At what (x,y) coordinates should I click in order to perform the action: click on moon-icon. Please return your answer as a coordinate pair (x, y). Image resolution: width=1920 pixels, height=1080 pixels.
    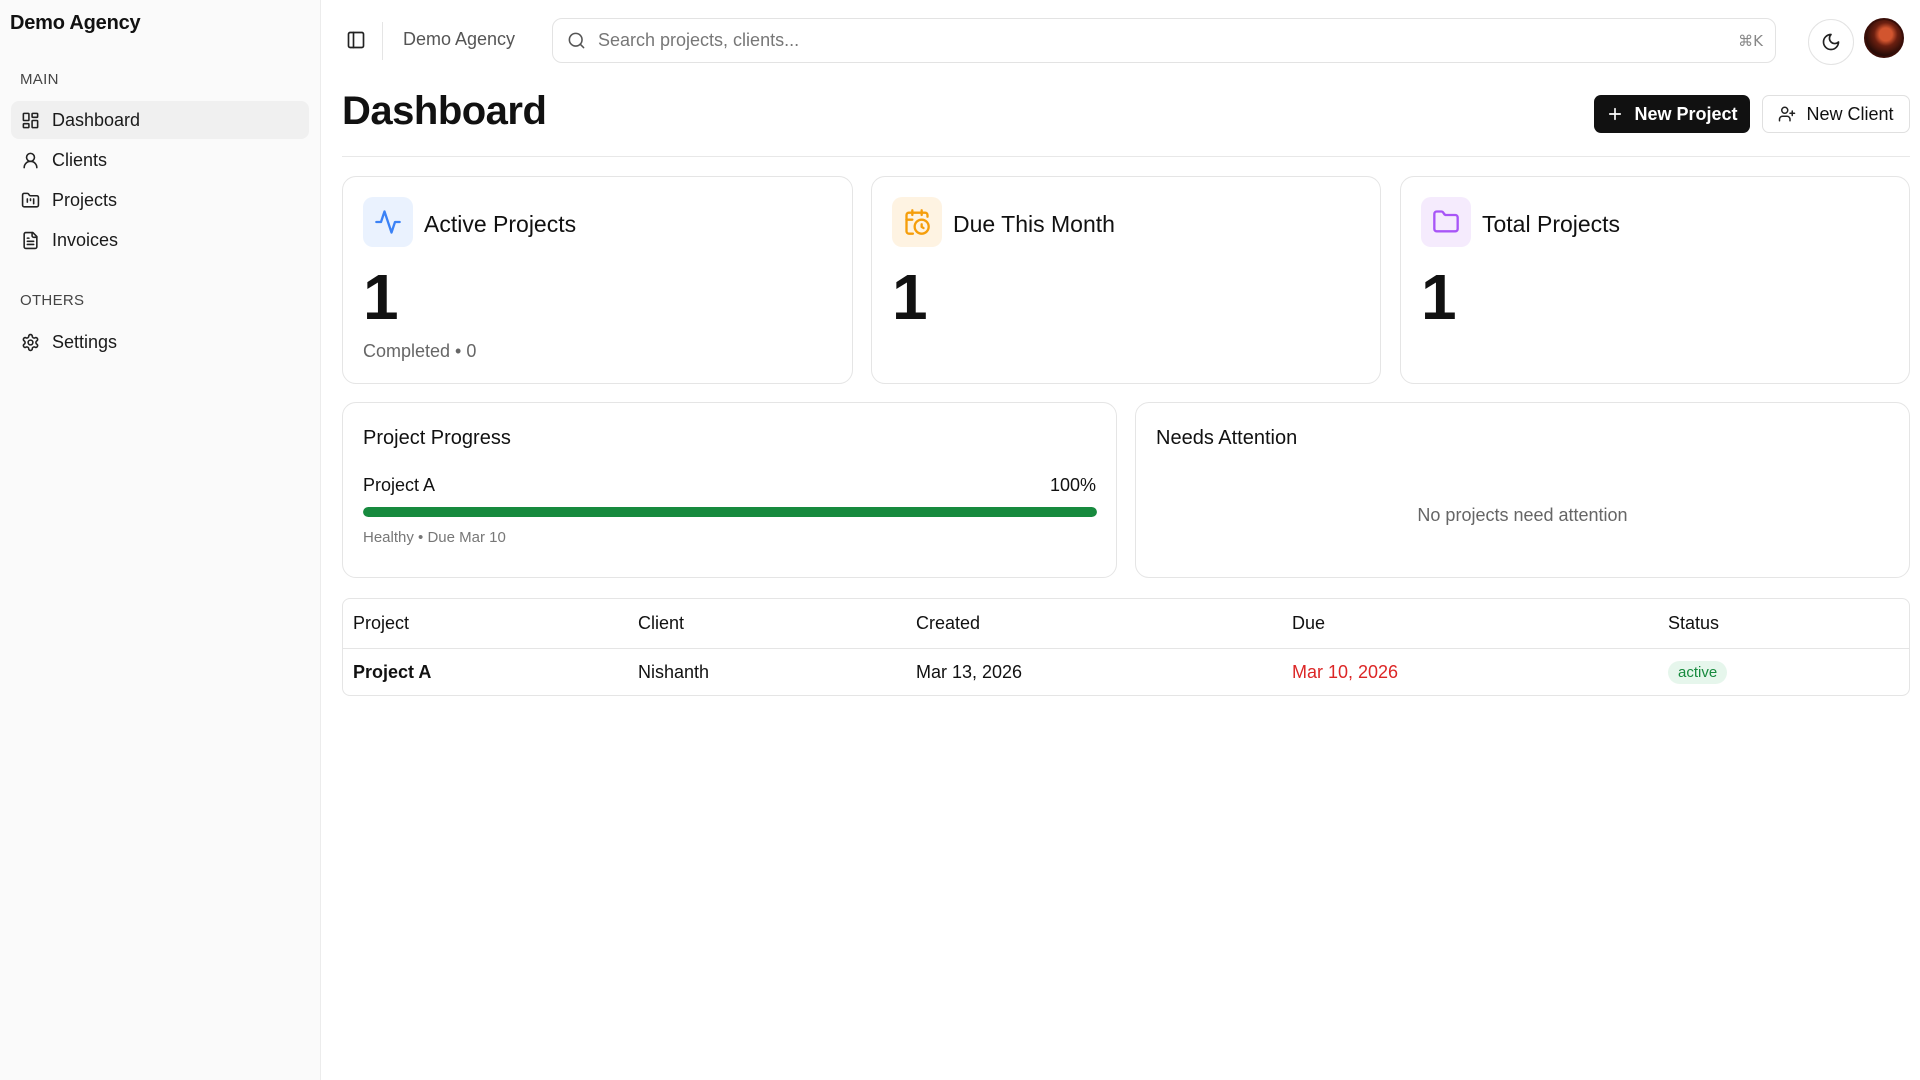
    Looking at the image, I should click on (1831, 42).